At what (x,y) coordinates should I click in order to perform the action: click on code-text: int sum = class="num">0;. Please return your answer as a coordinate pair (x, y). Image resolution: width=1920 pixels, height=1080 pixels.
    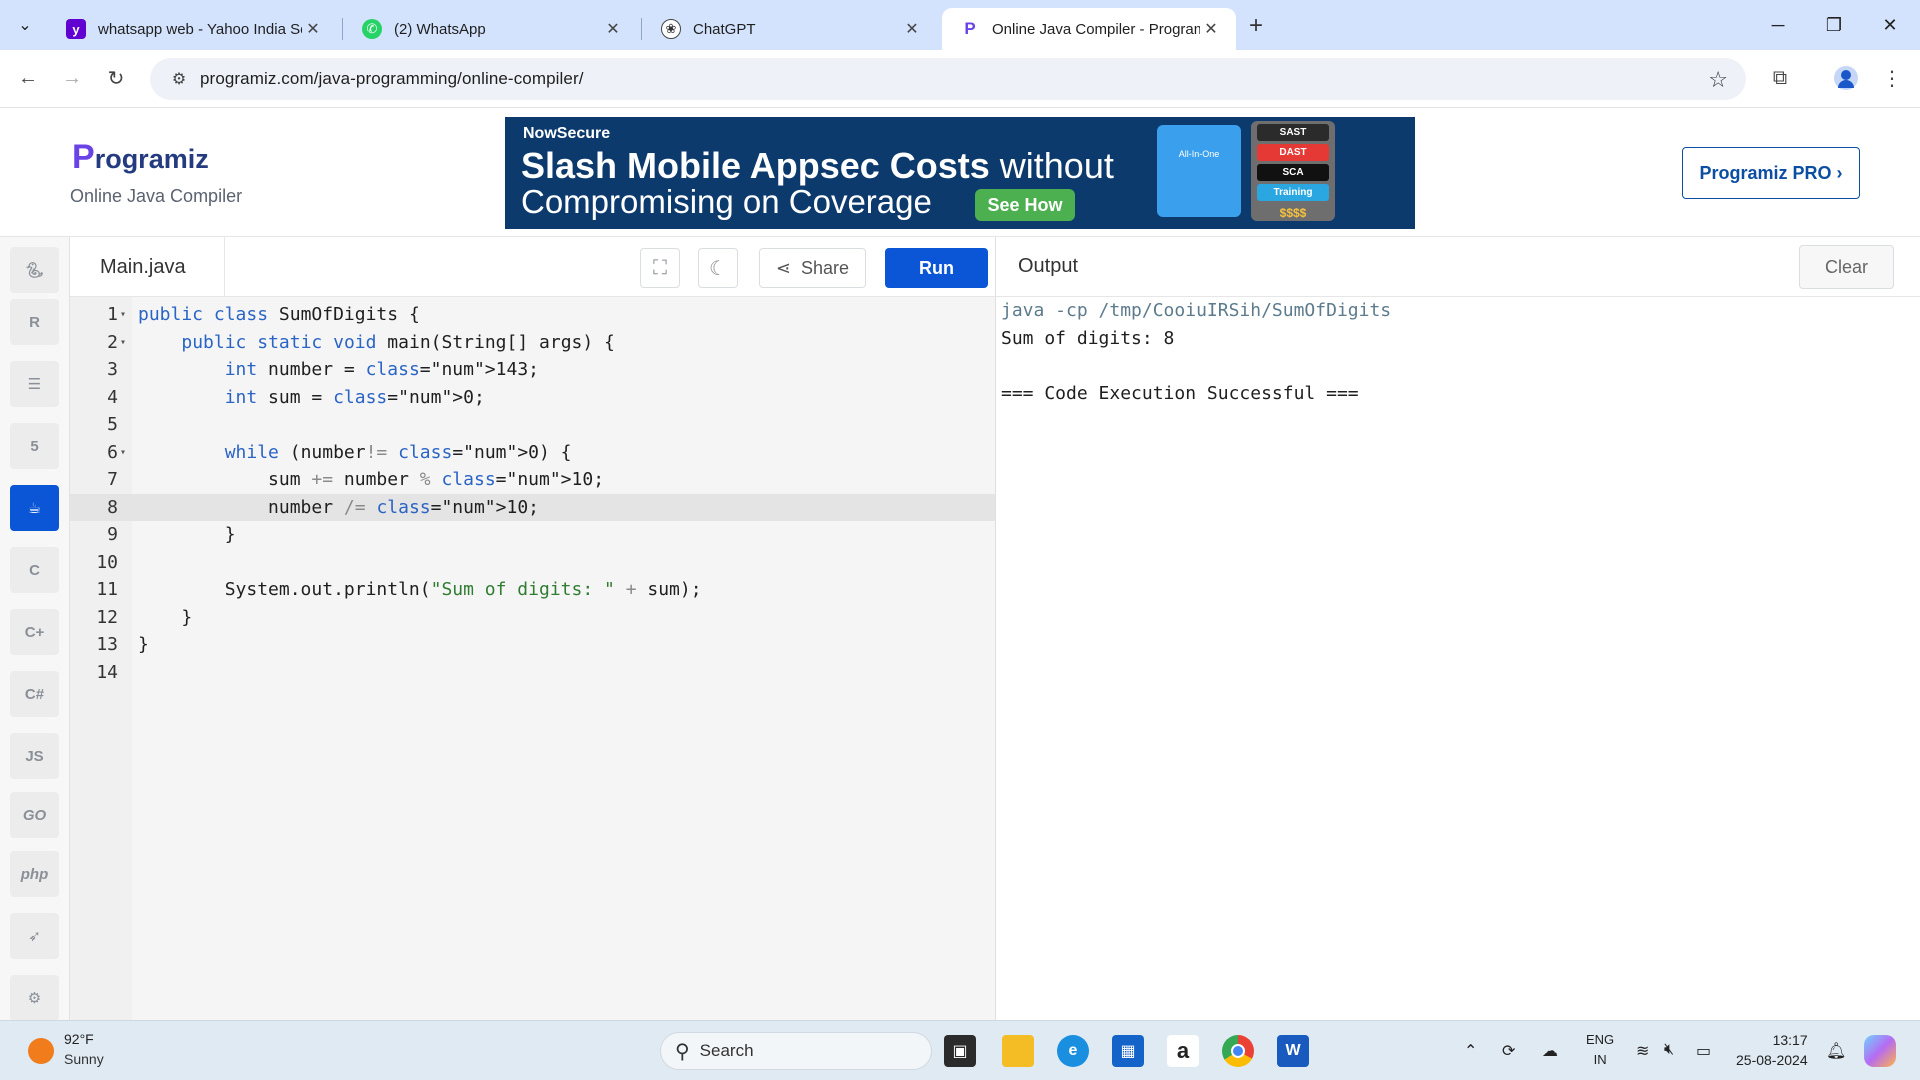
    Looking at the image, I should click on (311, 398).